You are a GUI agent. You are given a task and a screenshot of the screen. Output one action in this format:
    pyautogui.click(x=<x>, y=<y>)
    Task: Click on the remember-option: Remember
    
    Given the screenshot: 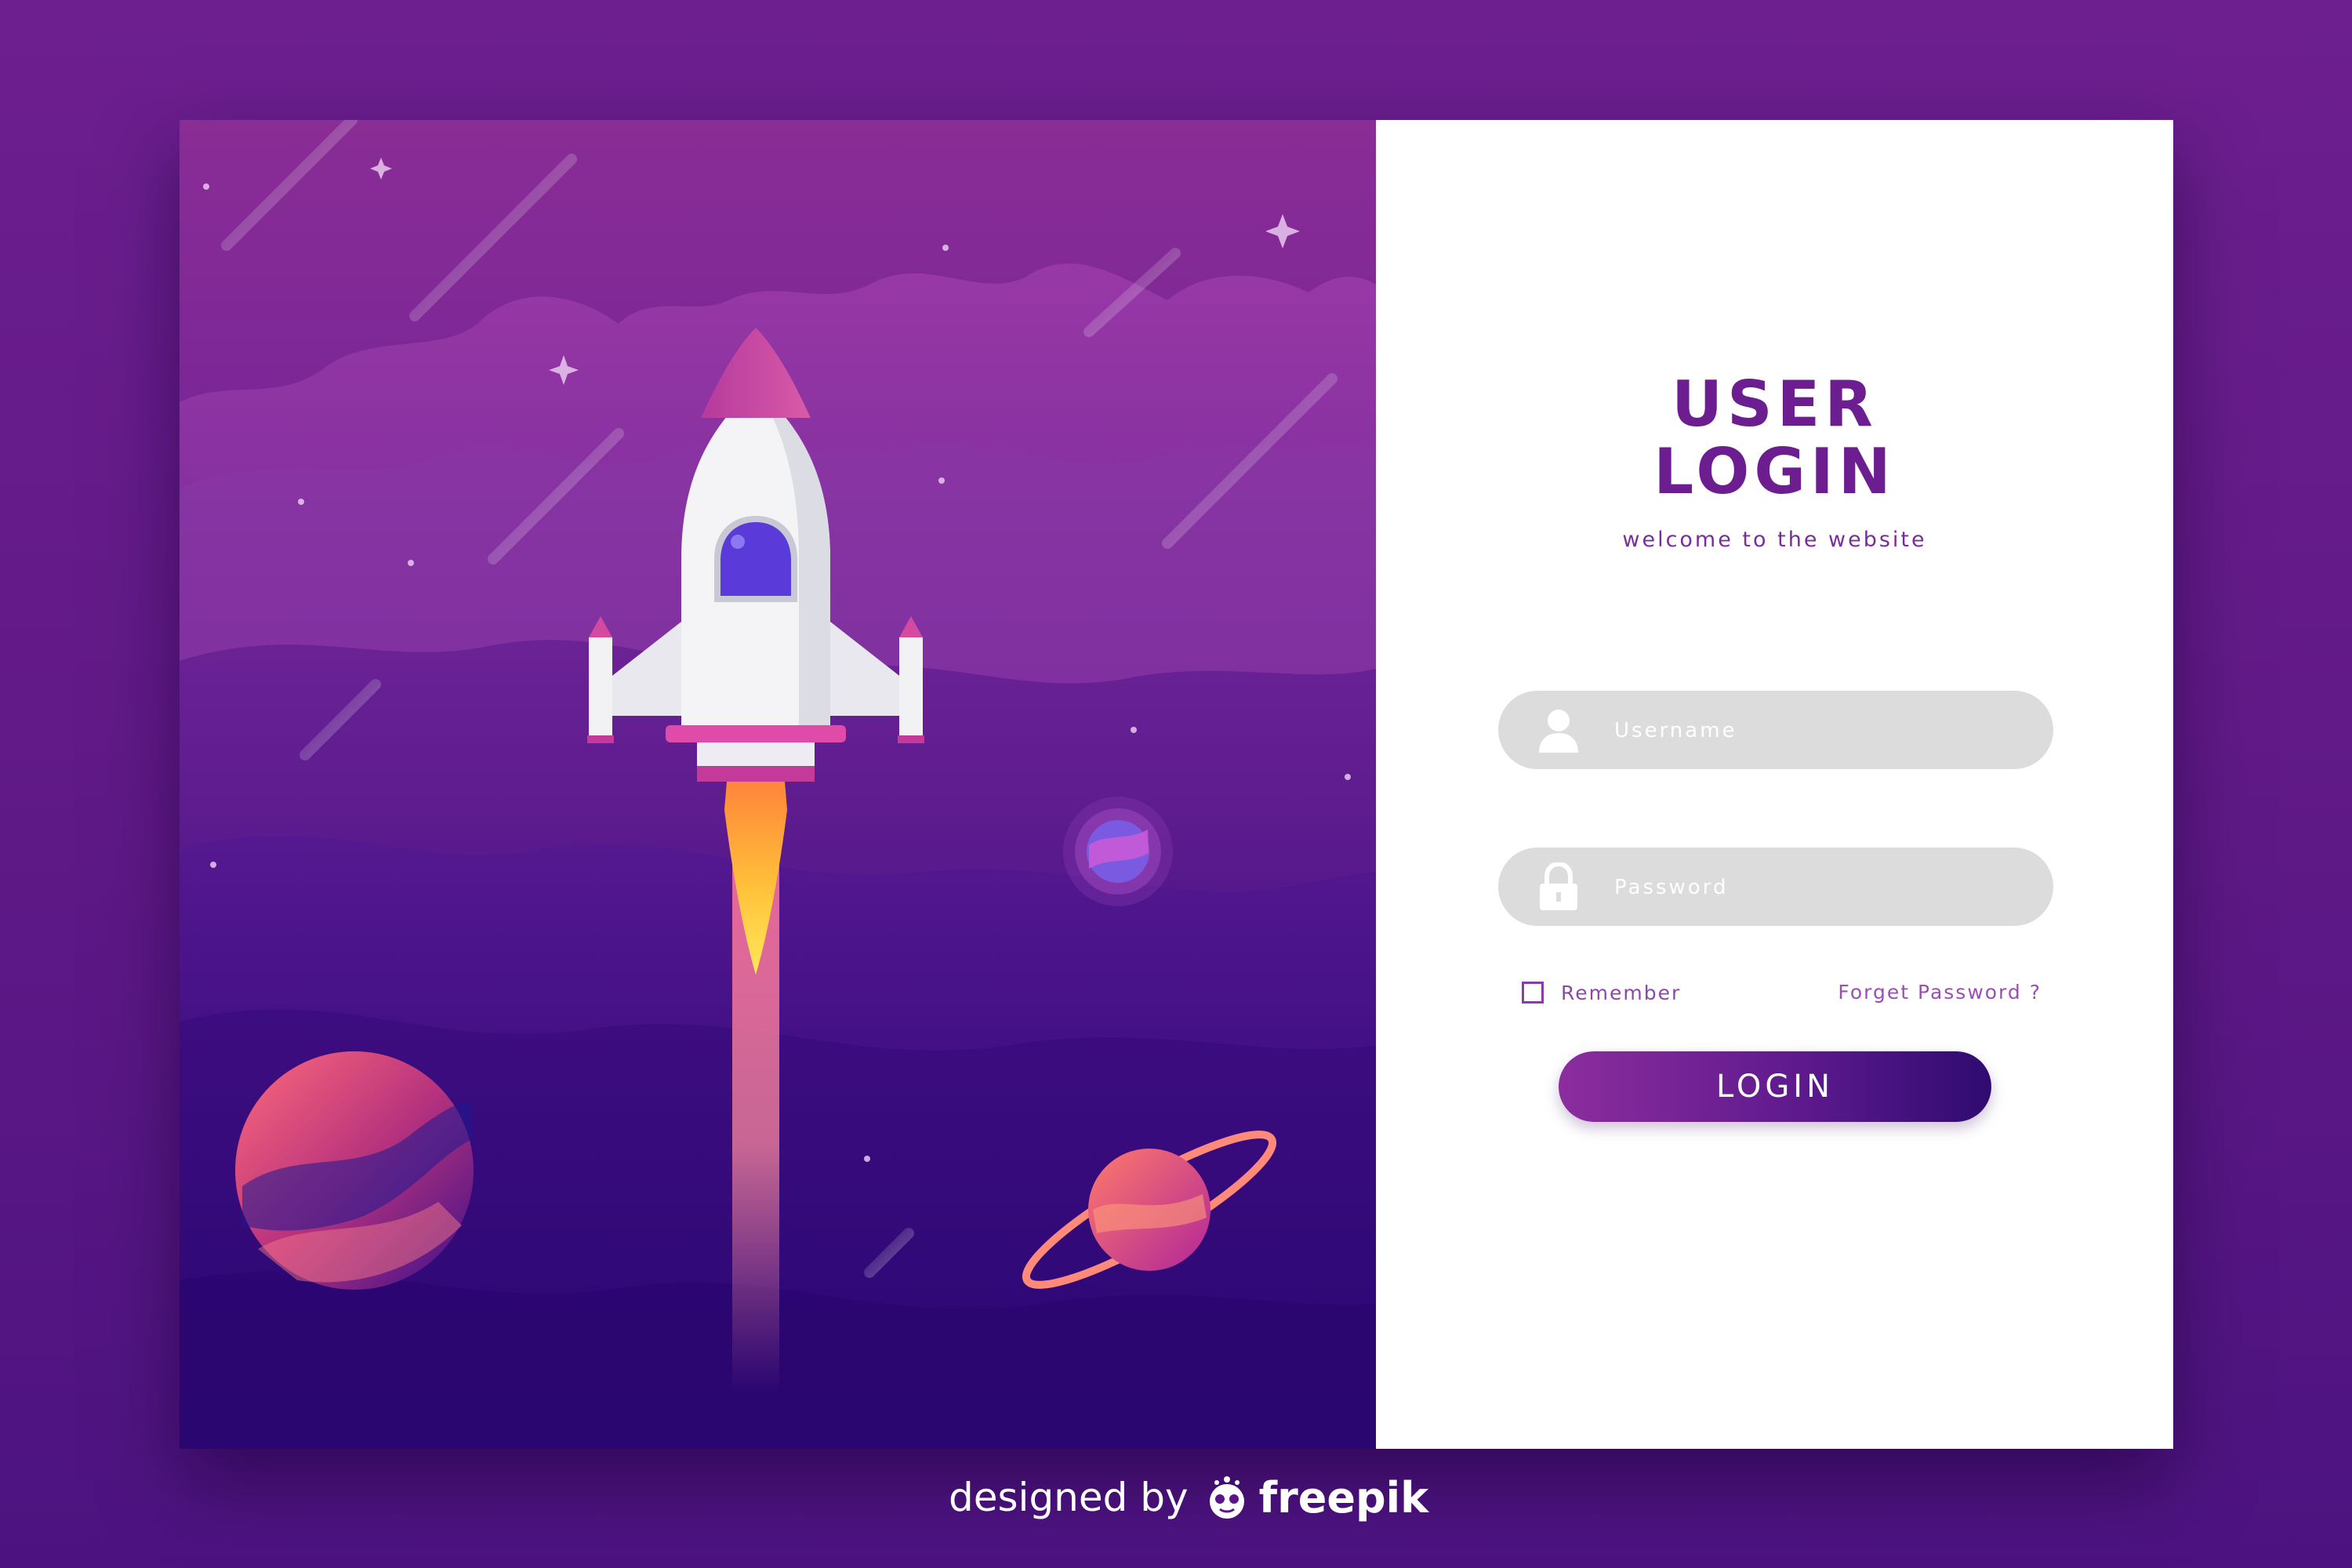 What is the action you would take?
    pyautogui.click(x=1601, y=993)
    